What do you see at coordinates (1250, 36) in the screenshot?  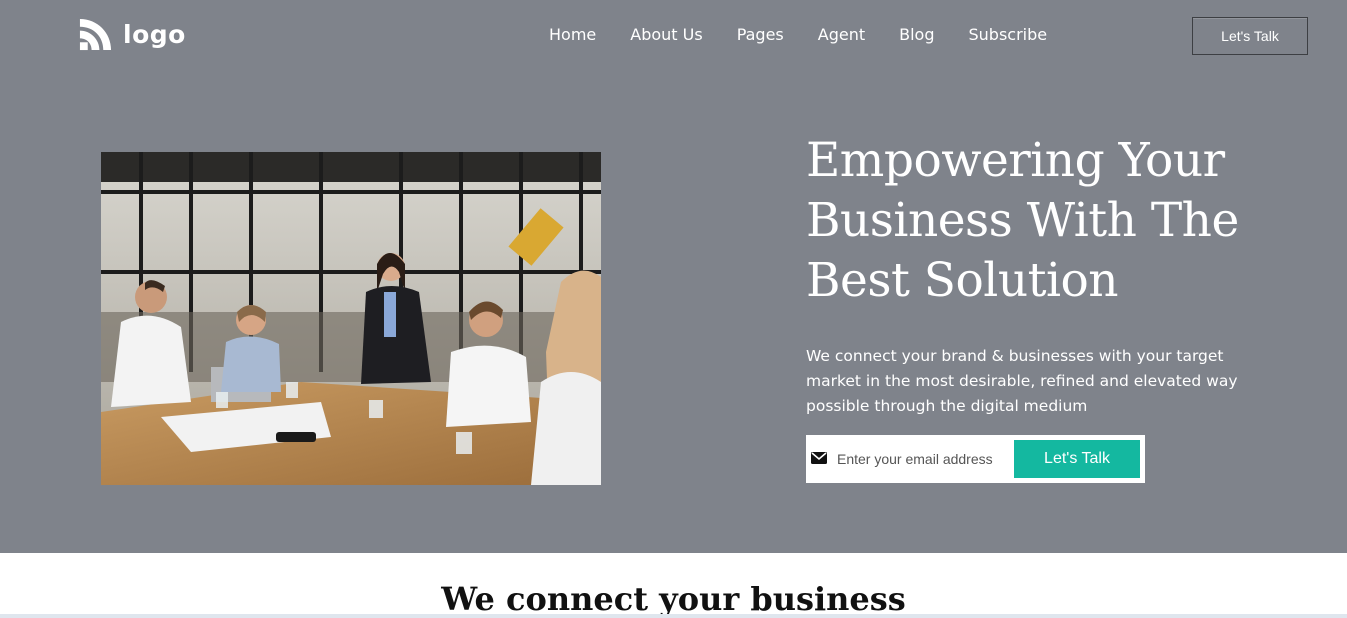 I see `header-lets-talk-button: Let's Talk` at bounding box center [1250, 36].